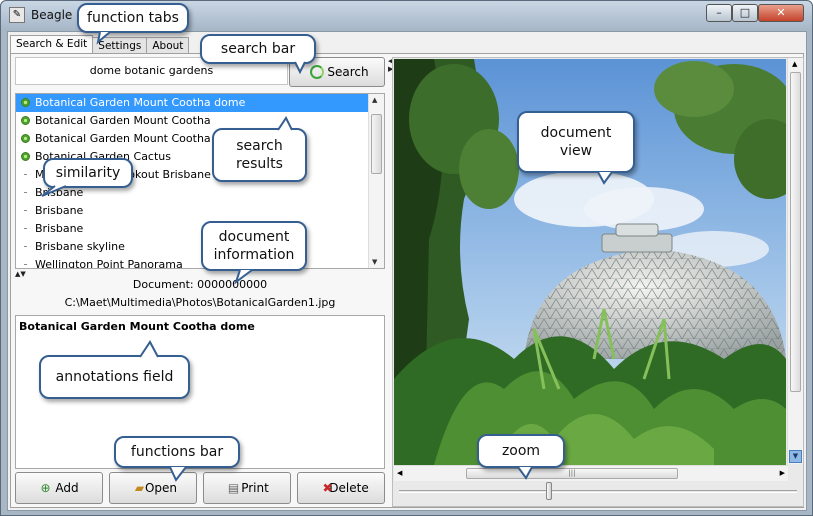  Describe the element at coordinates (576, 151) in the screenshot. I see `callout-document-view-text-2: view` at that location.